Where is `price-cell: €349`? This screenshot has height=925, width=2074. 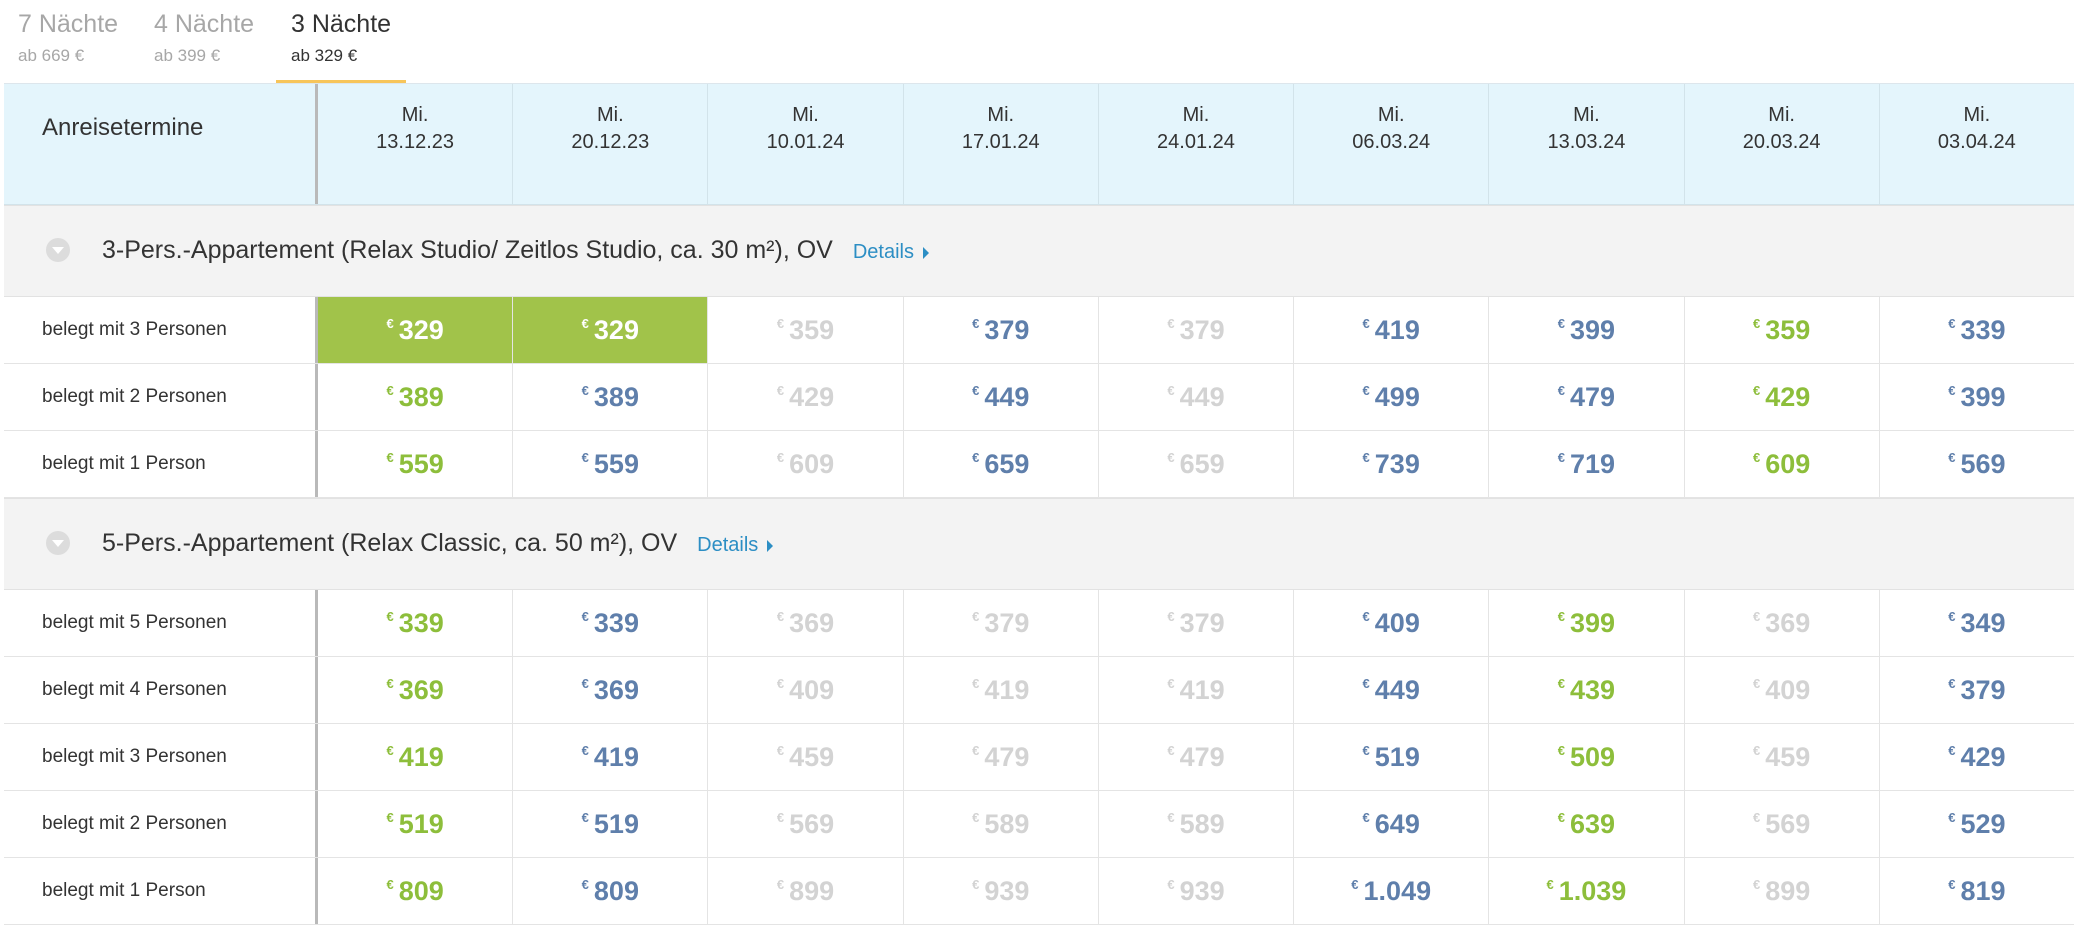
price-cell: €349 is located at coordinates (1977, 623).